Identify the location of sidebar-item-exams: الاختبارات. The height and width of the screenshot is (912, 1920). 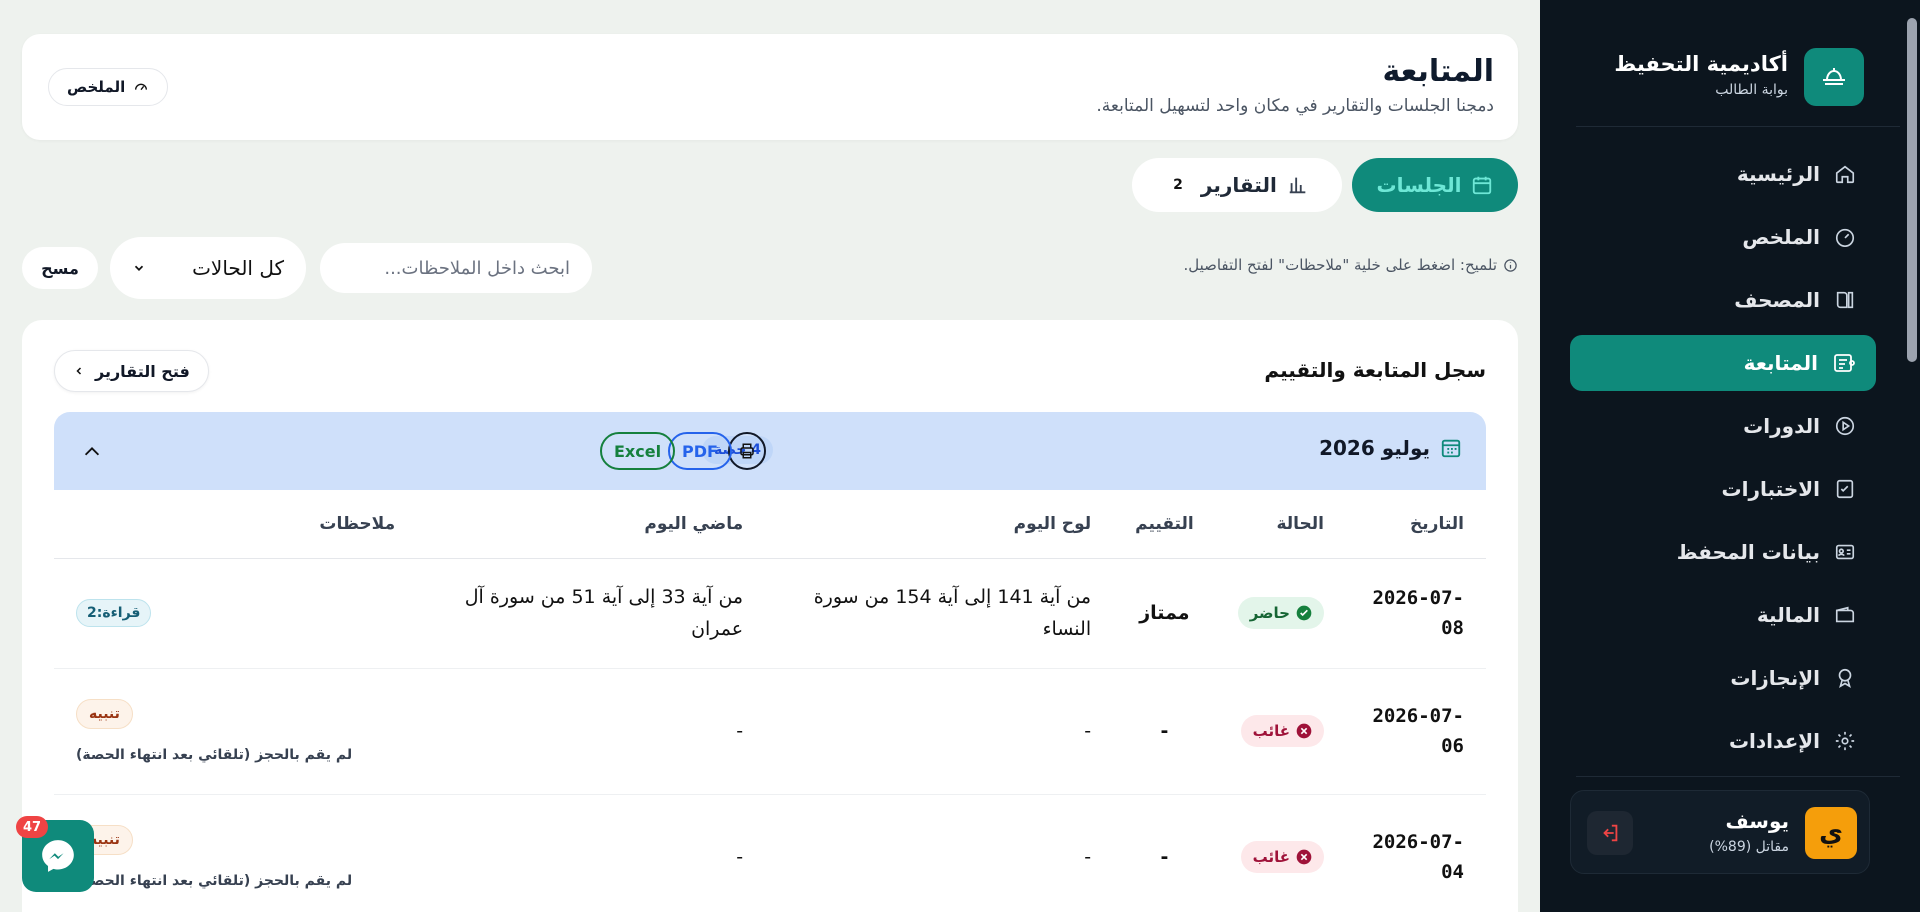
(1723, 489).